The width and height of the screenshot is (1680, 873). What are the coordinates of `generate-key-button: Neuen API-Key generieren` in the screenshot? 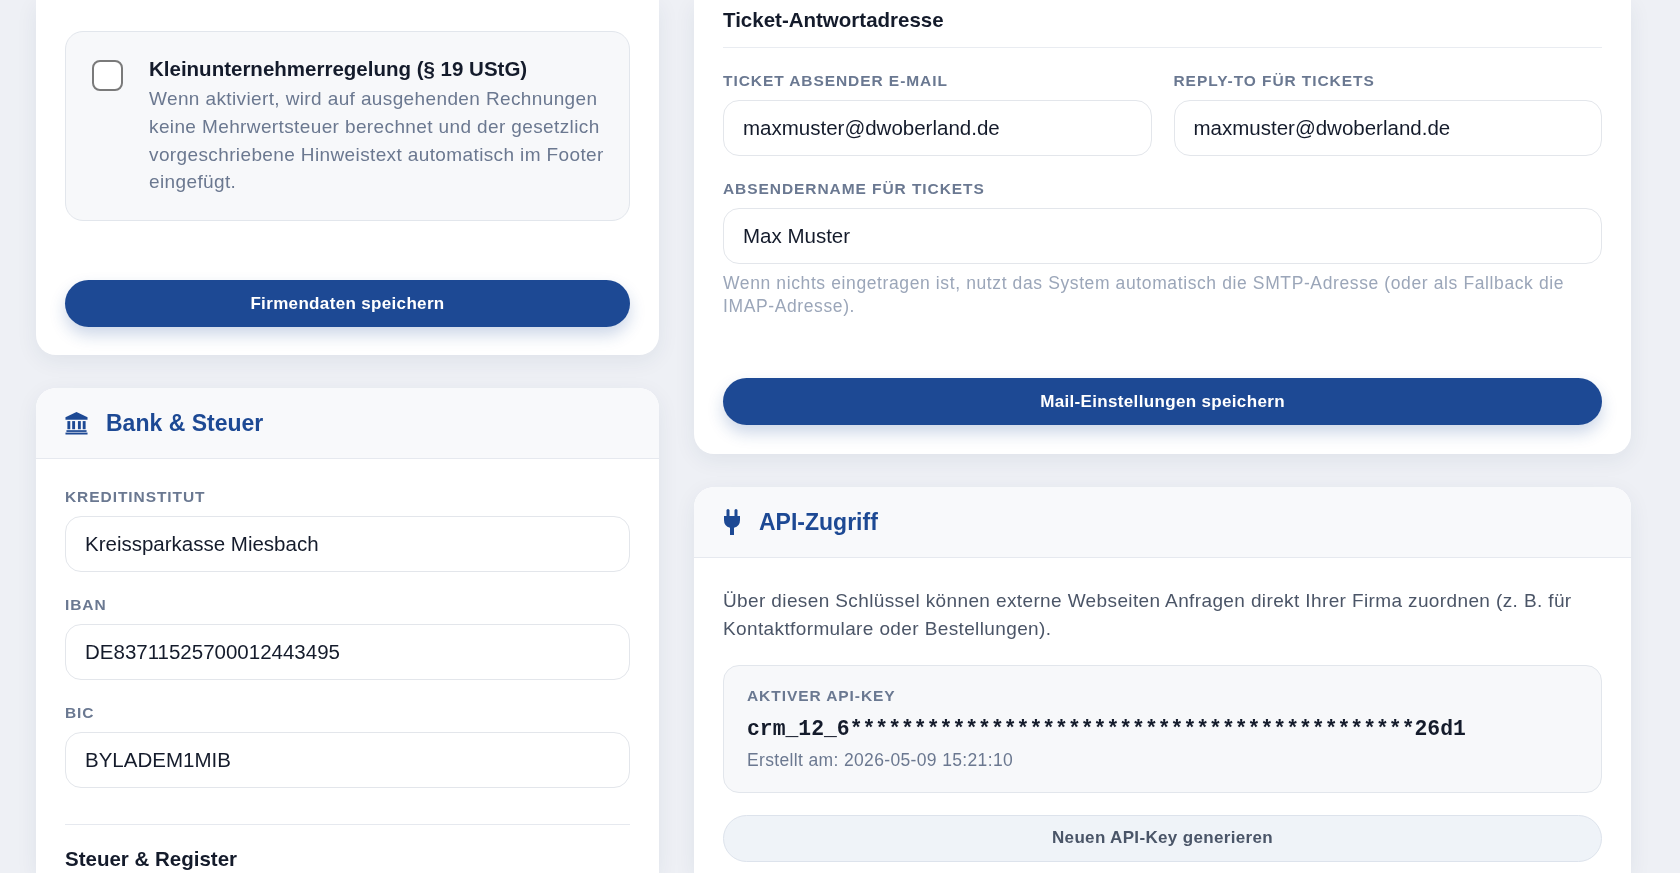 It's located at (1162, 838).